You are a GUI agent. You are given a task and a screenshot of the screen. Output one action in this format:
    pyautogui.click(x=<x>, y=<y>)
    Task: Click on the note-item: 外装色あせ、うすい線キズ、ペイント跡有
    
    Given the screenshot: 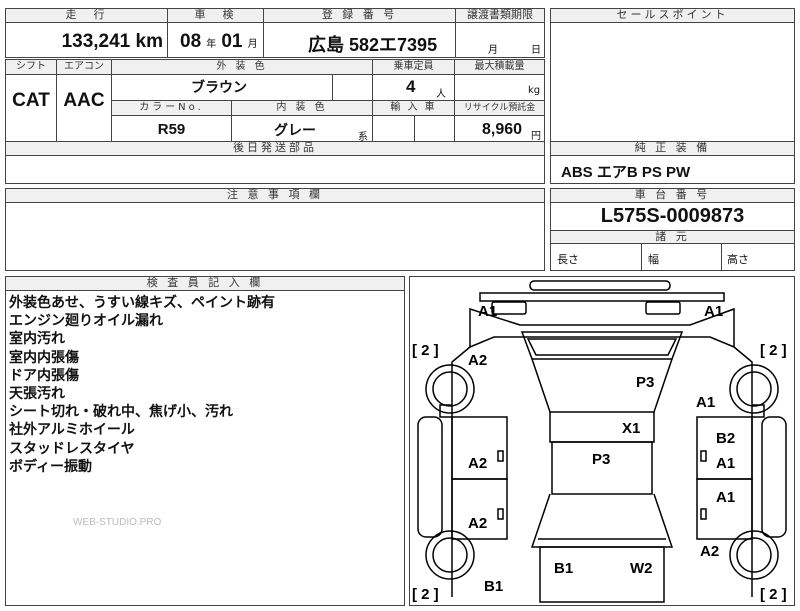 What is the action you would take?
    pyautogui.click(x=142, y=303)
    